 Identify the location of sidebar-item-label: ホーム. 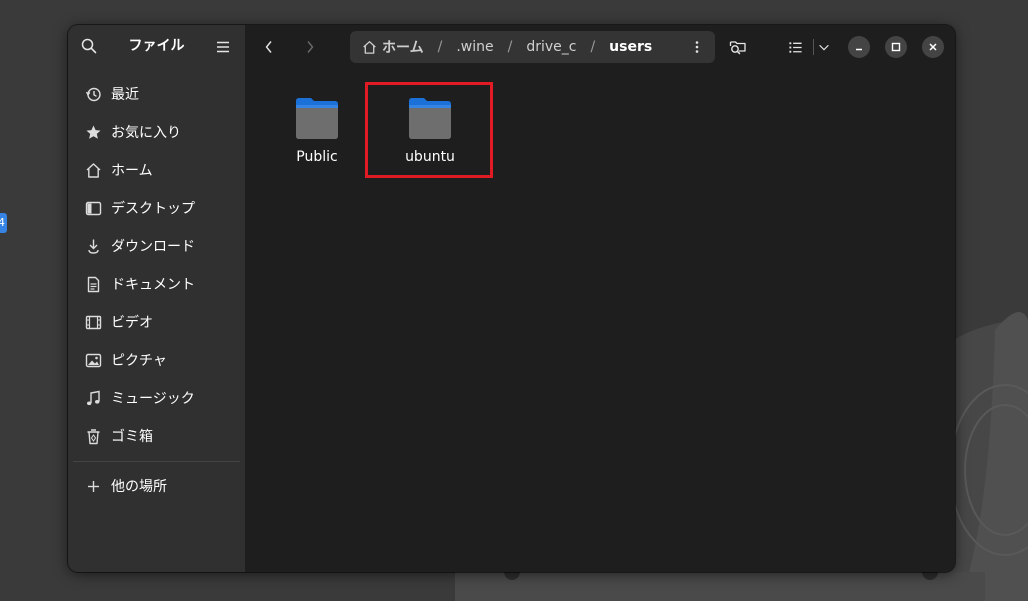
(132, 171).